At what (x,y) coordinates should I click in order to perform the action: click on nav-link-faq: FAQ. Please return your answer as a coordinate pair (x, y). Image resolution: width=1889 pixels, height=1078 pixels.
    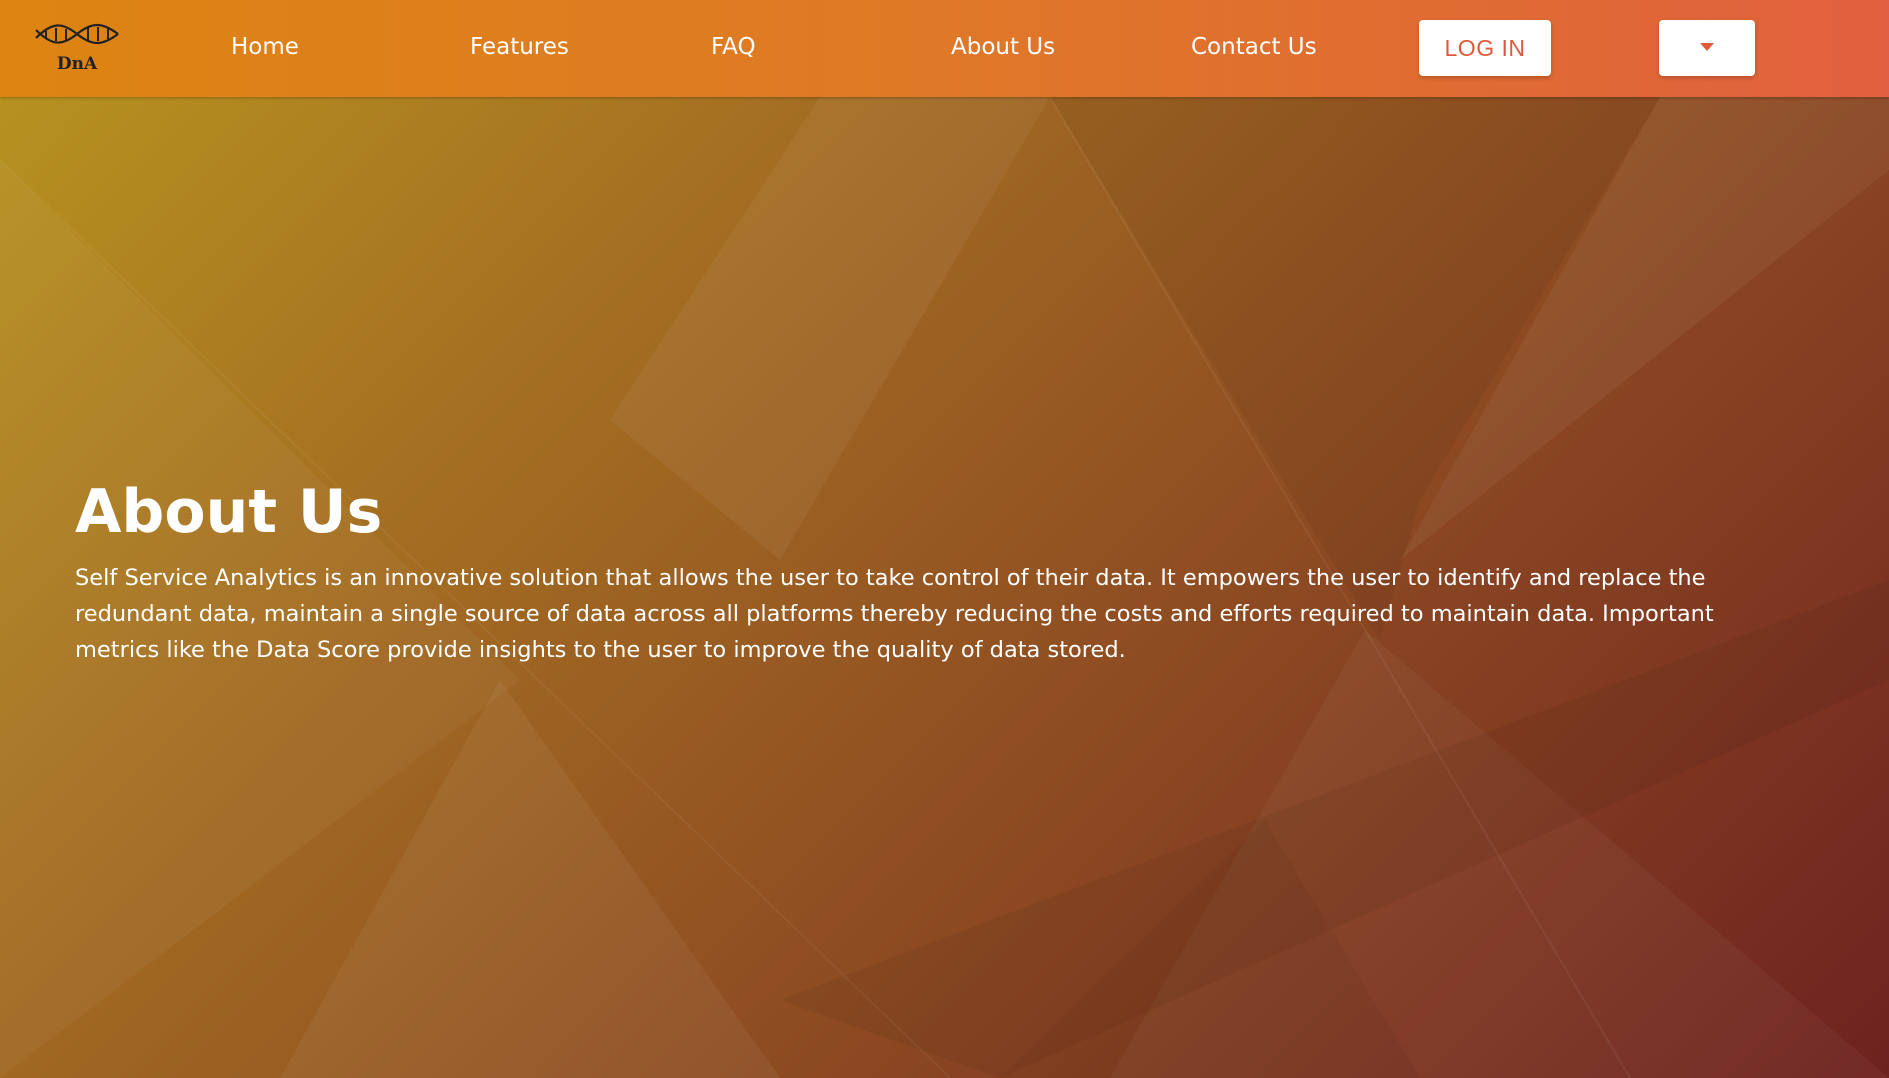
    Looking at the image, I should click on (733, 47).